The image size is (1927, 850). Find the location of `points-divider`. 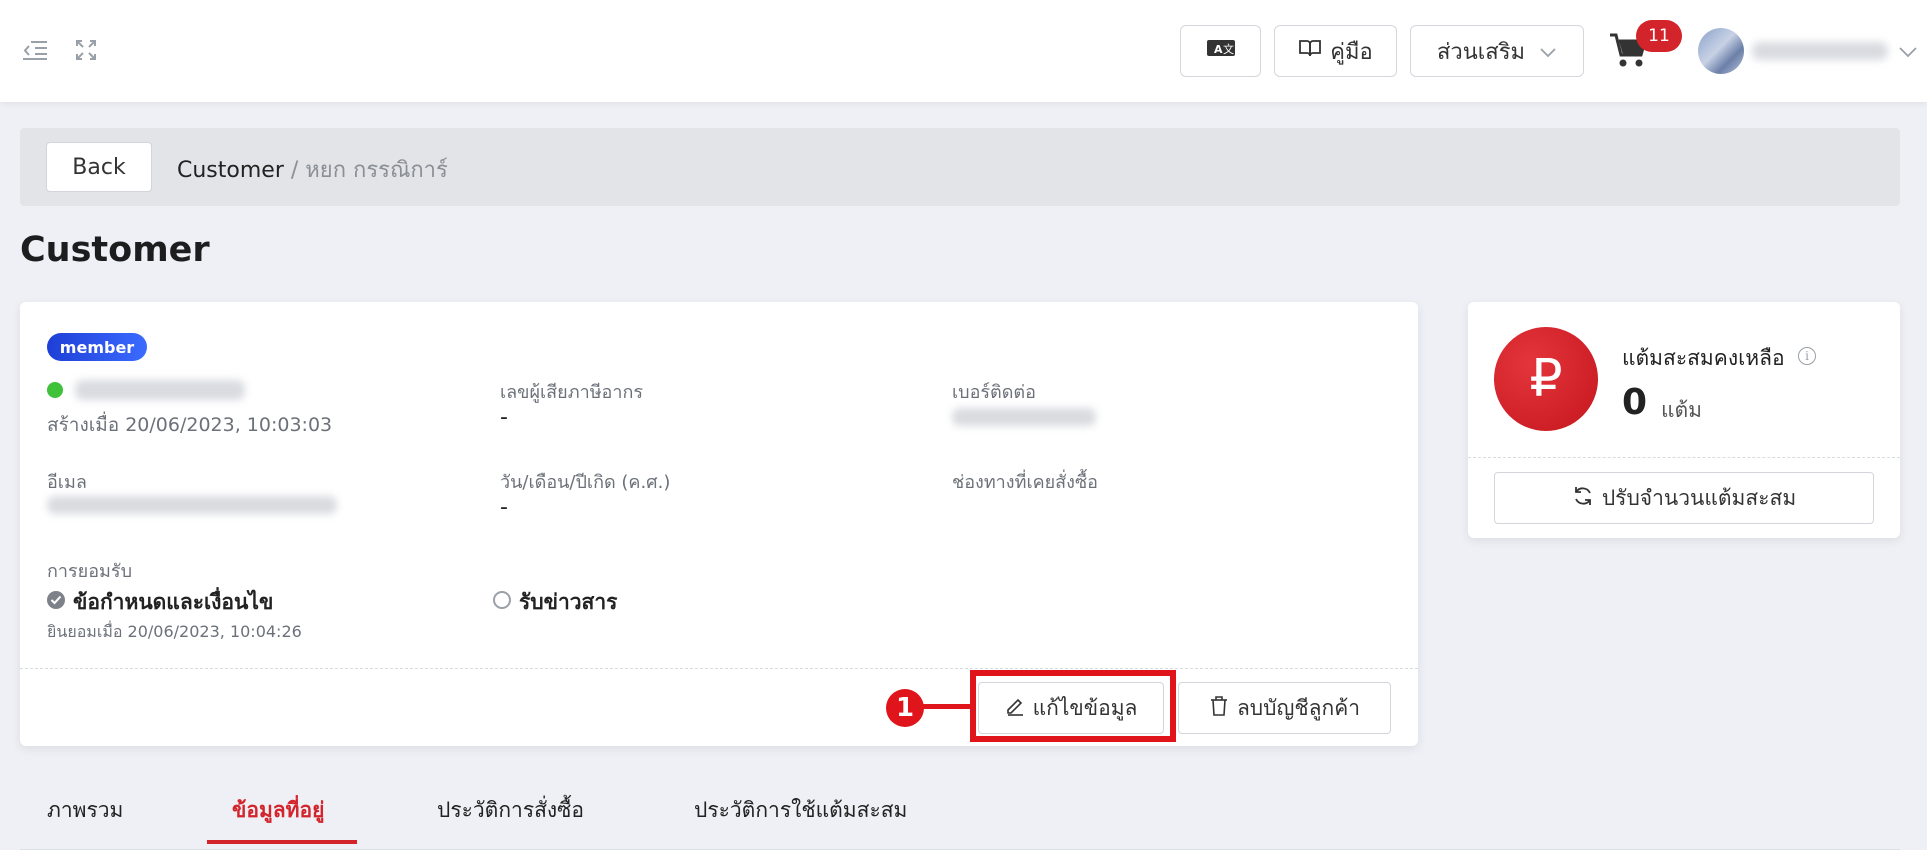

points-divider is located at coordinates (1684, 457).